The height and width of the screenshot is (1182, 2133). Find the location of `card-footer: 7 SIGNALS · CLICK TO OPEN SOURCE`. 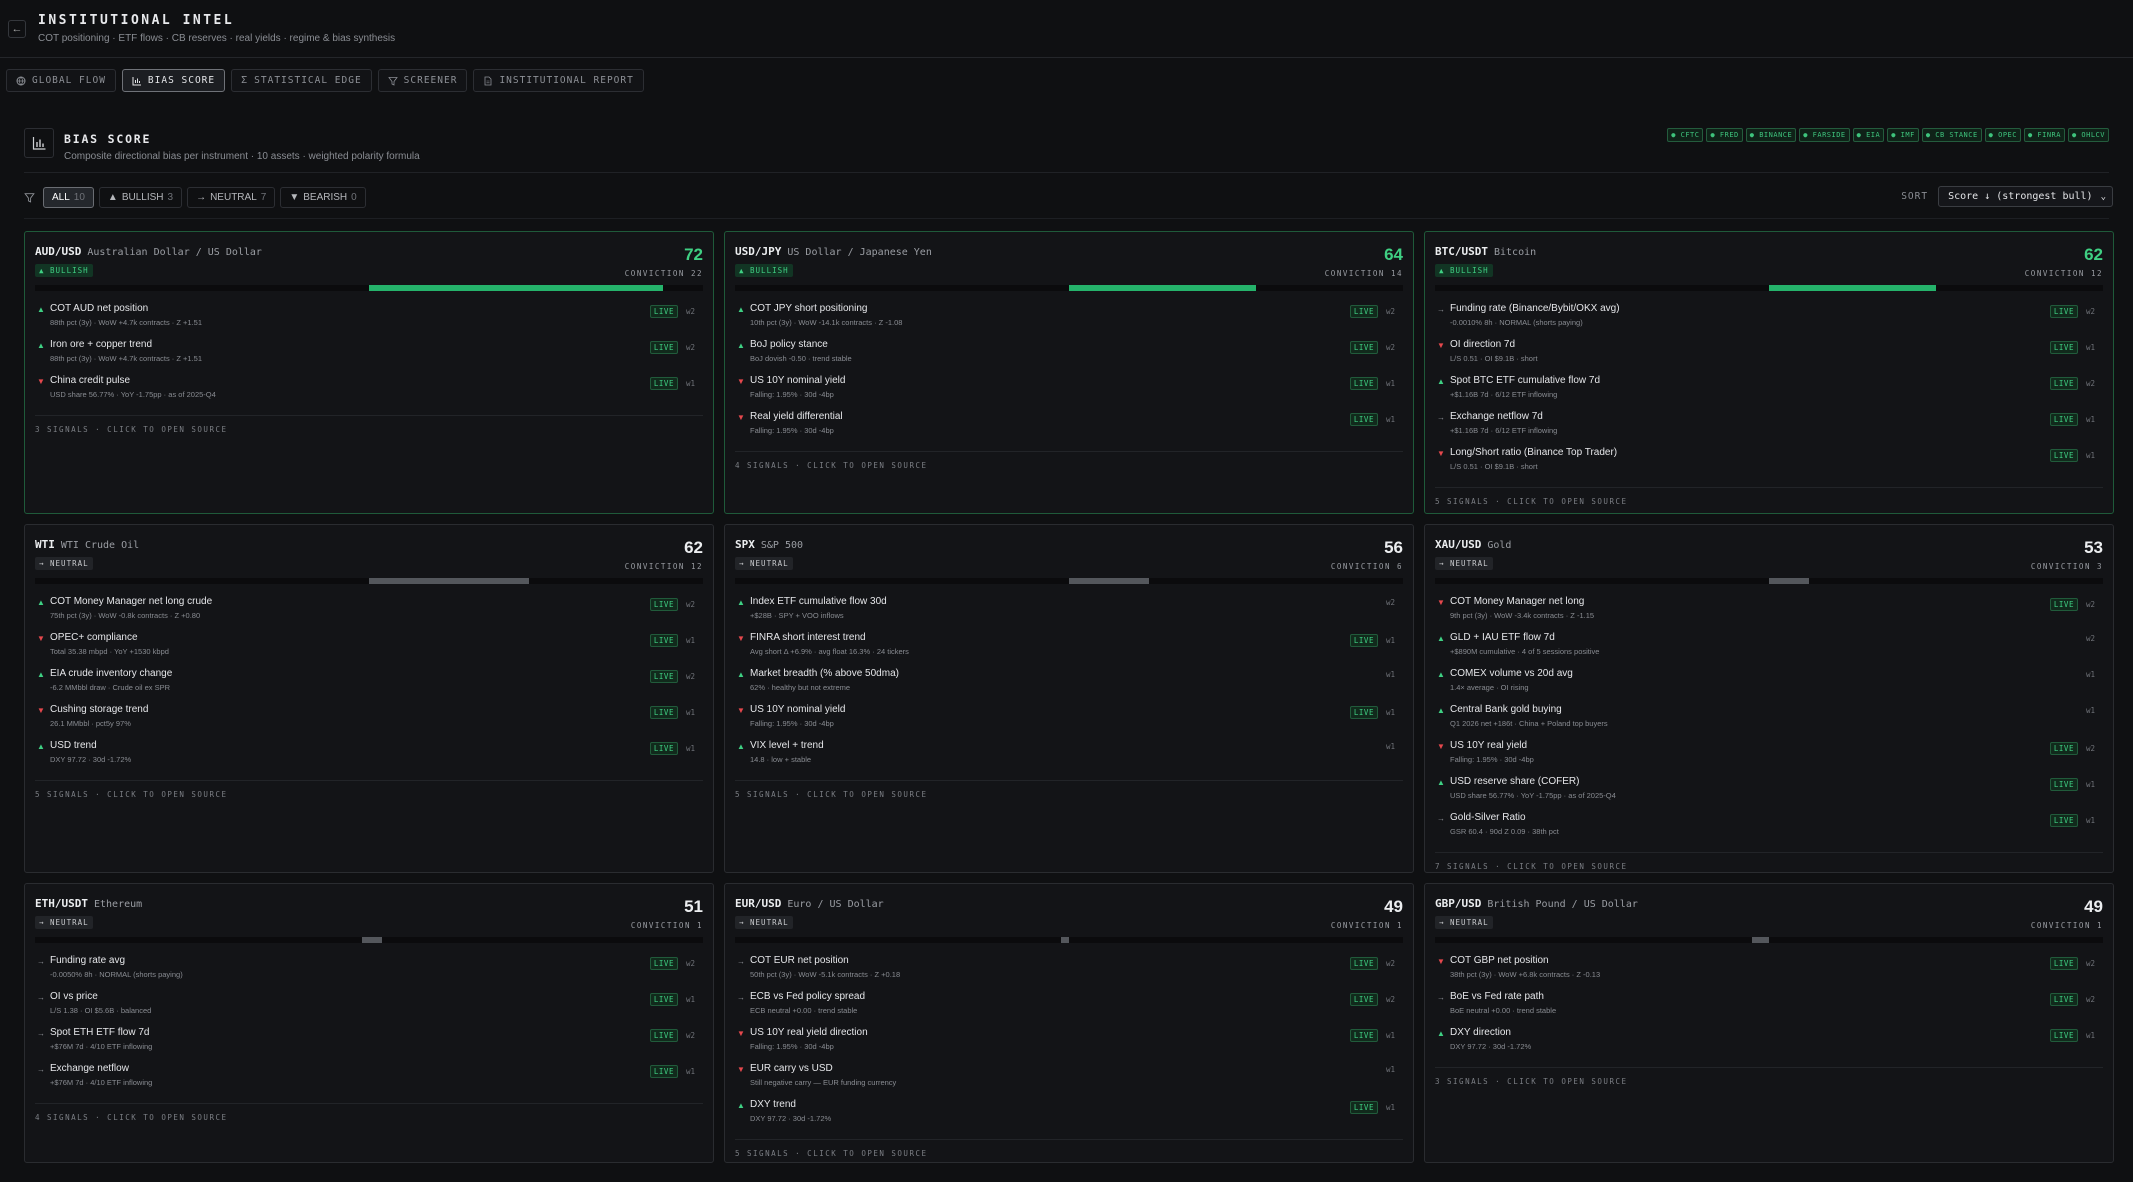

card-footer: 7 SIGNALS · CLICK TO OPEN SOURCE is located at coordinates (1769, 861).